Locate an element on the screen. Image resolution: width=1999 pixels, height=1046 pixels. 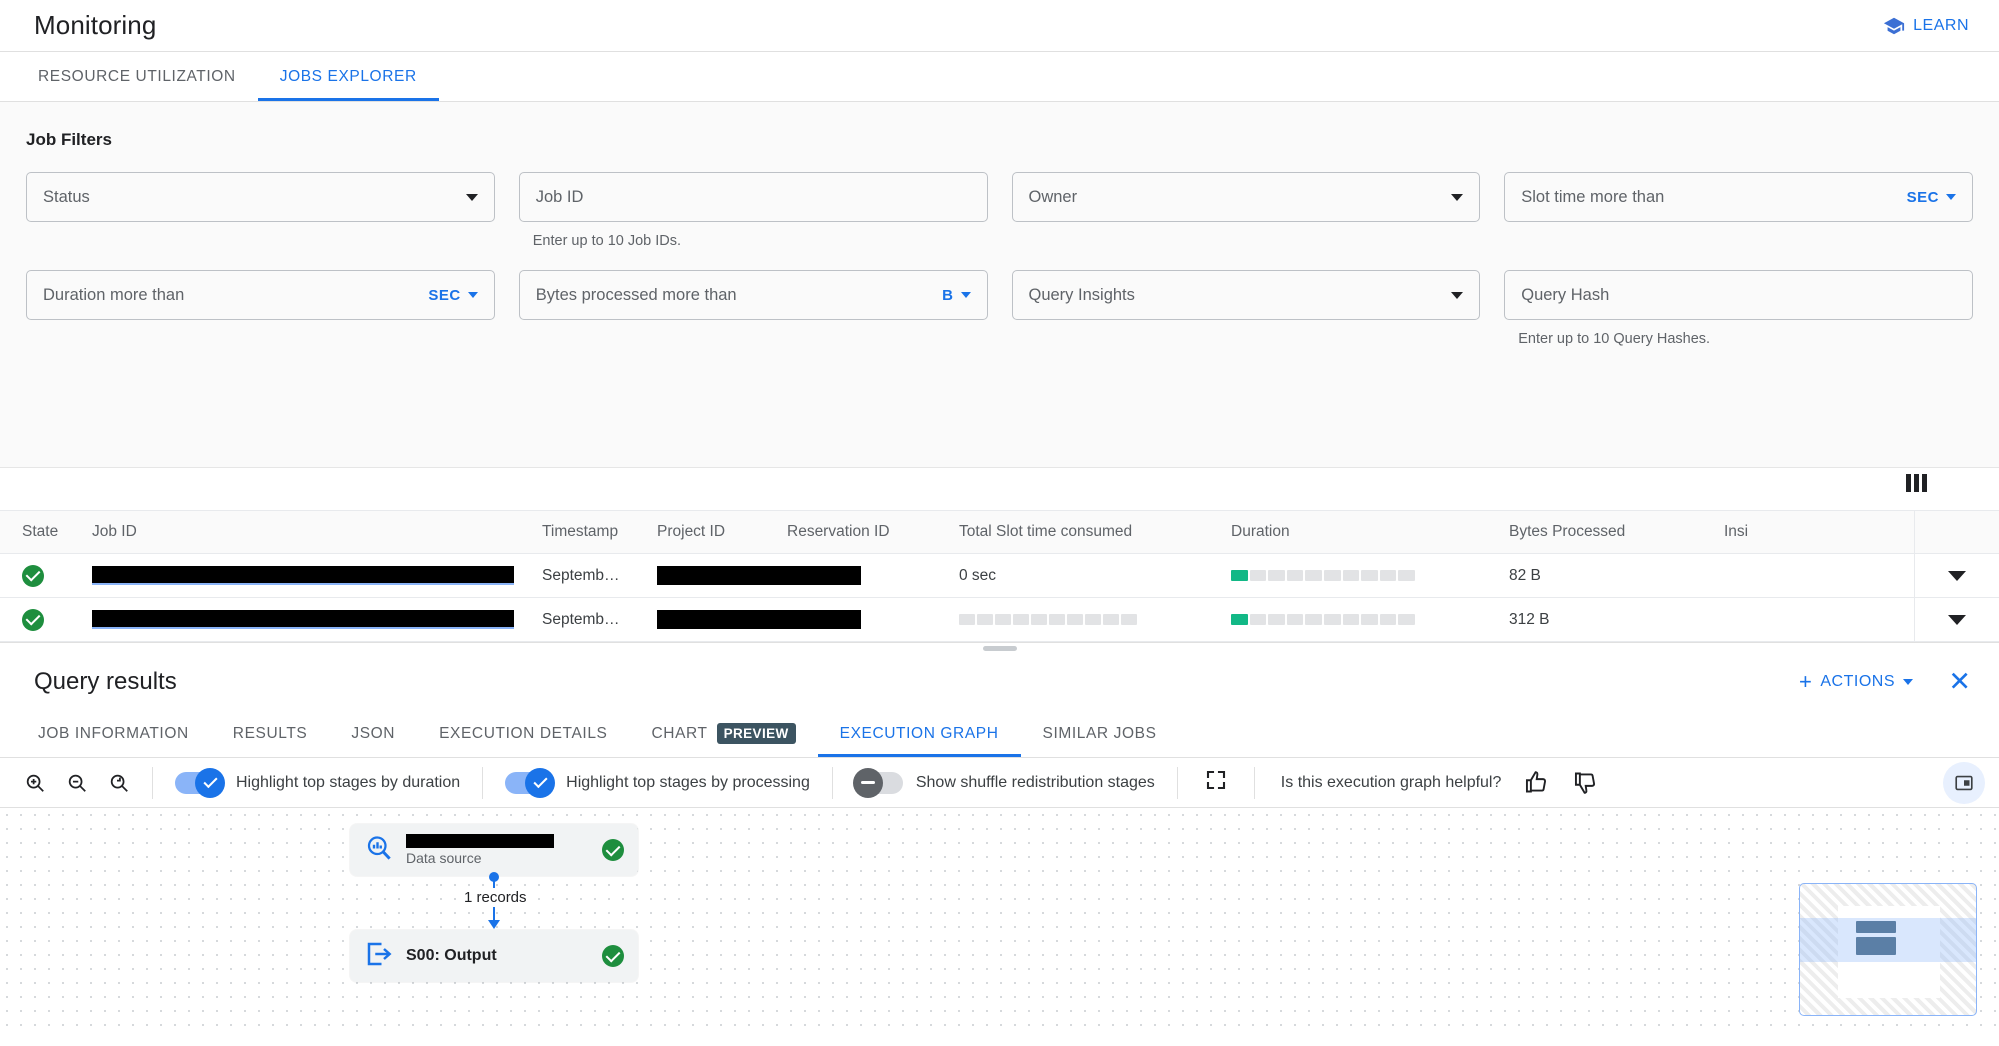
graduation-cap-icon is located at coordinates (1894, 26).